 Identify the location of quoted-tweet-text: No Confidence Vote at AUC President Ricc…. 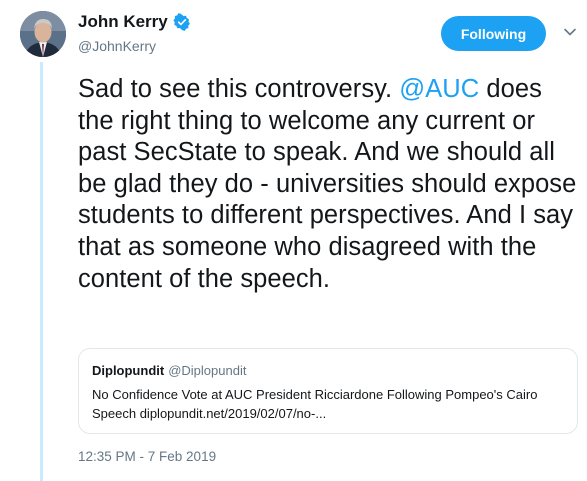
(315, 404).